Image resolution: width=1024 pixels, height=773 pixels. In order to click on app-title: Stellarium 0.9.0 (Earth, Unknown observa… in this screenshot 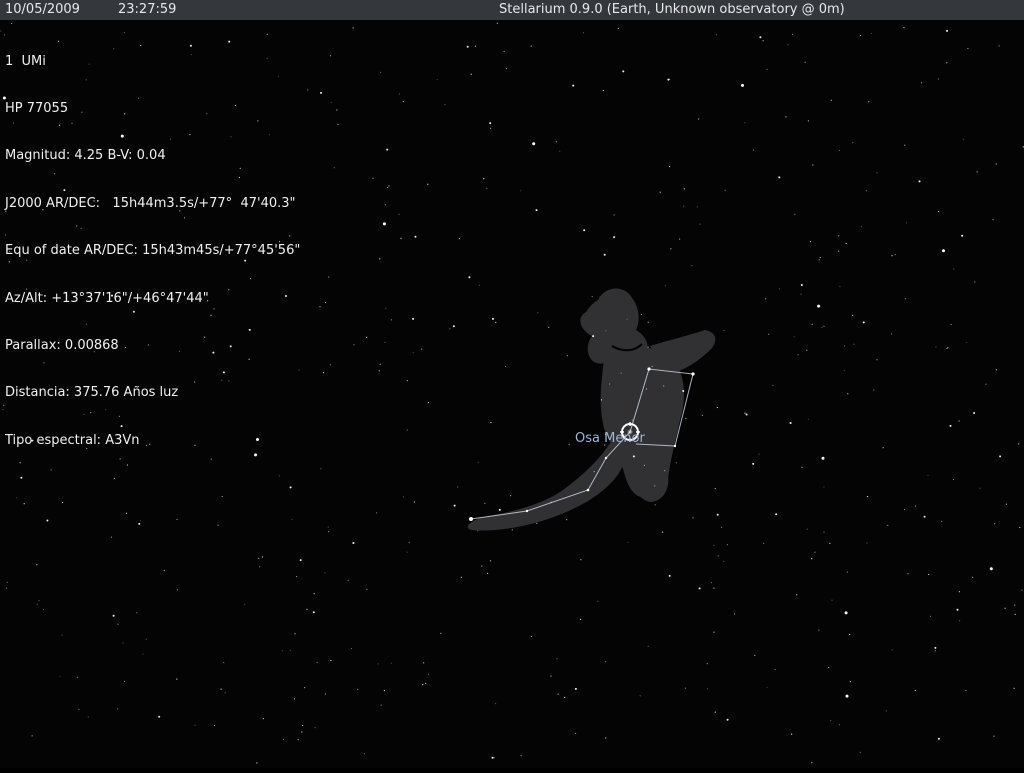, I will do `click(672, 9)`.